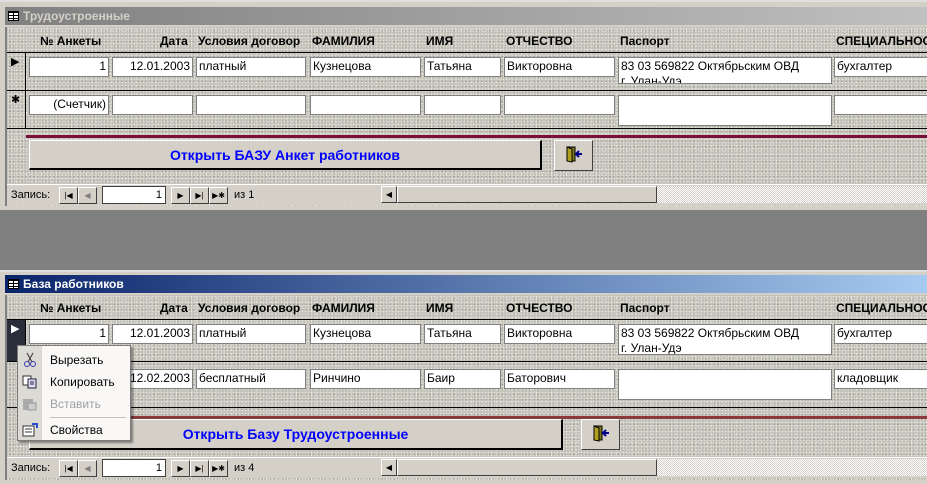 This screenshot has height=484, width=927. I want to click on title-bar: База работников, so click(466, 284).